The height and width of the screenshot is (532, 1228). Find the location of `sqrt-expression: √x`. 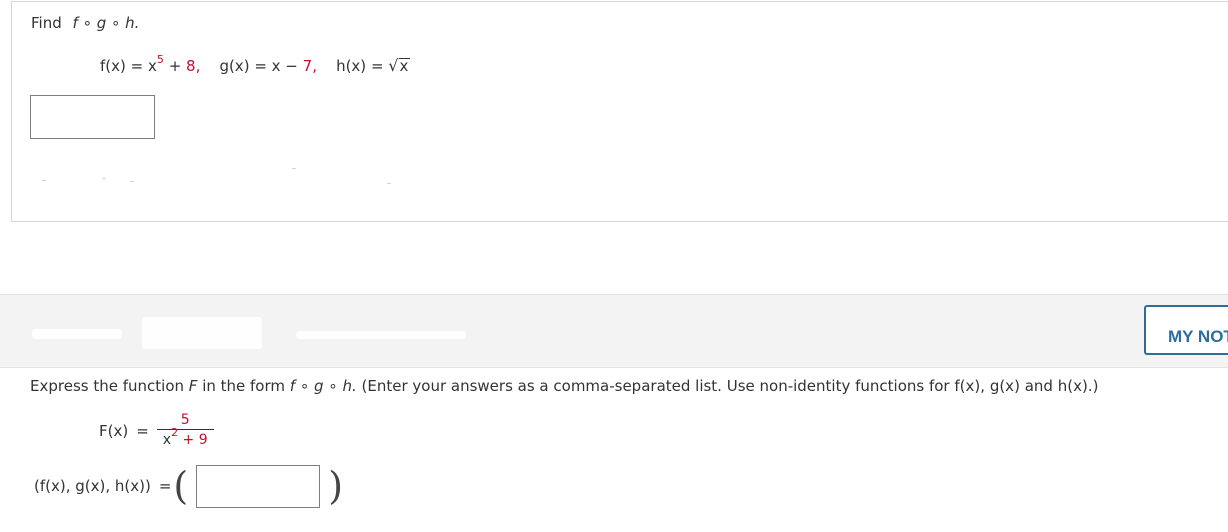

sqrt-expression: √x is located at coordinates (399, 65).